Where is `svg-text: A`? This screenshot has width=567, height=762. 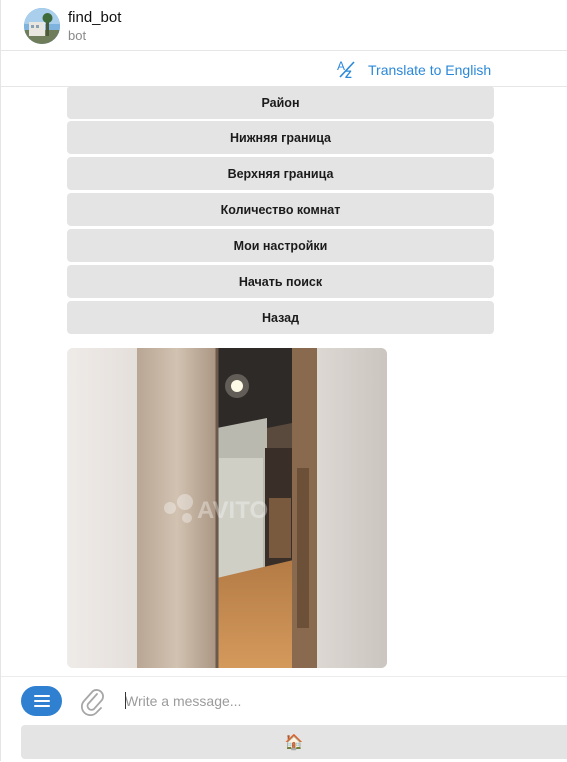 svg-text: A is located at coordinates (341, 66).